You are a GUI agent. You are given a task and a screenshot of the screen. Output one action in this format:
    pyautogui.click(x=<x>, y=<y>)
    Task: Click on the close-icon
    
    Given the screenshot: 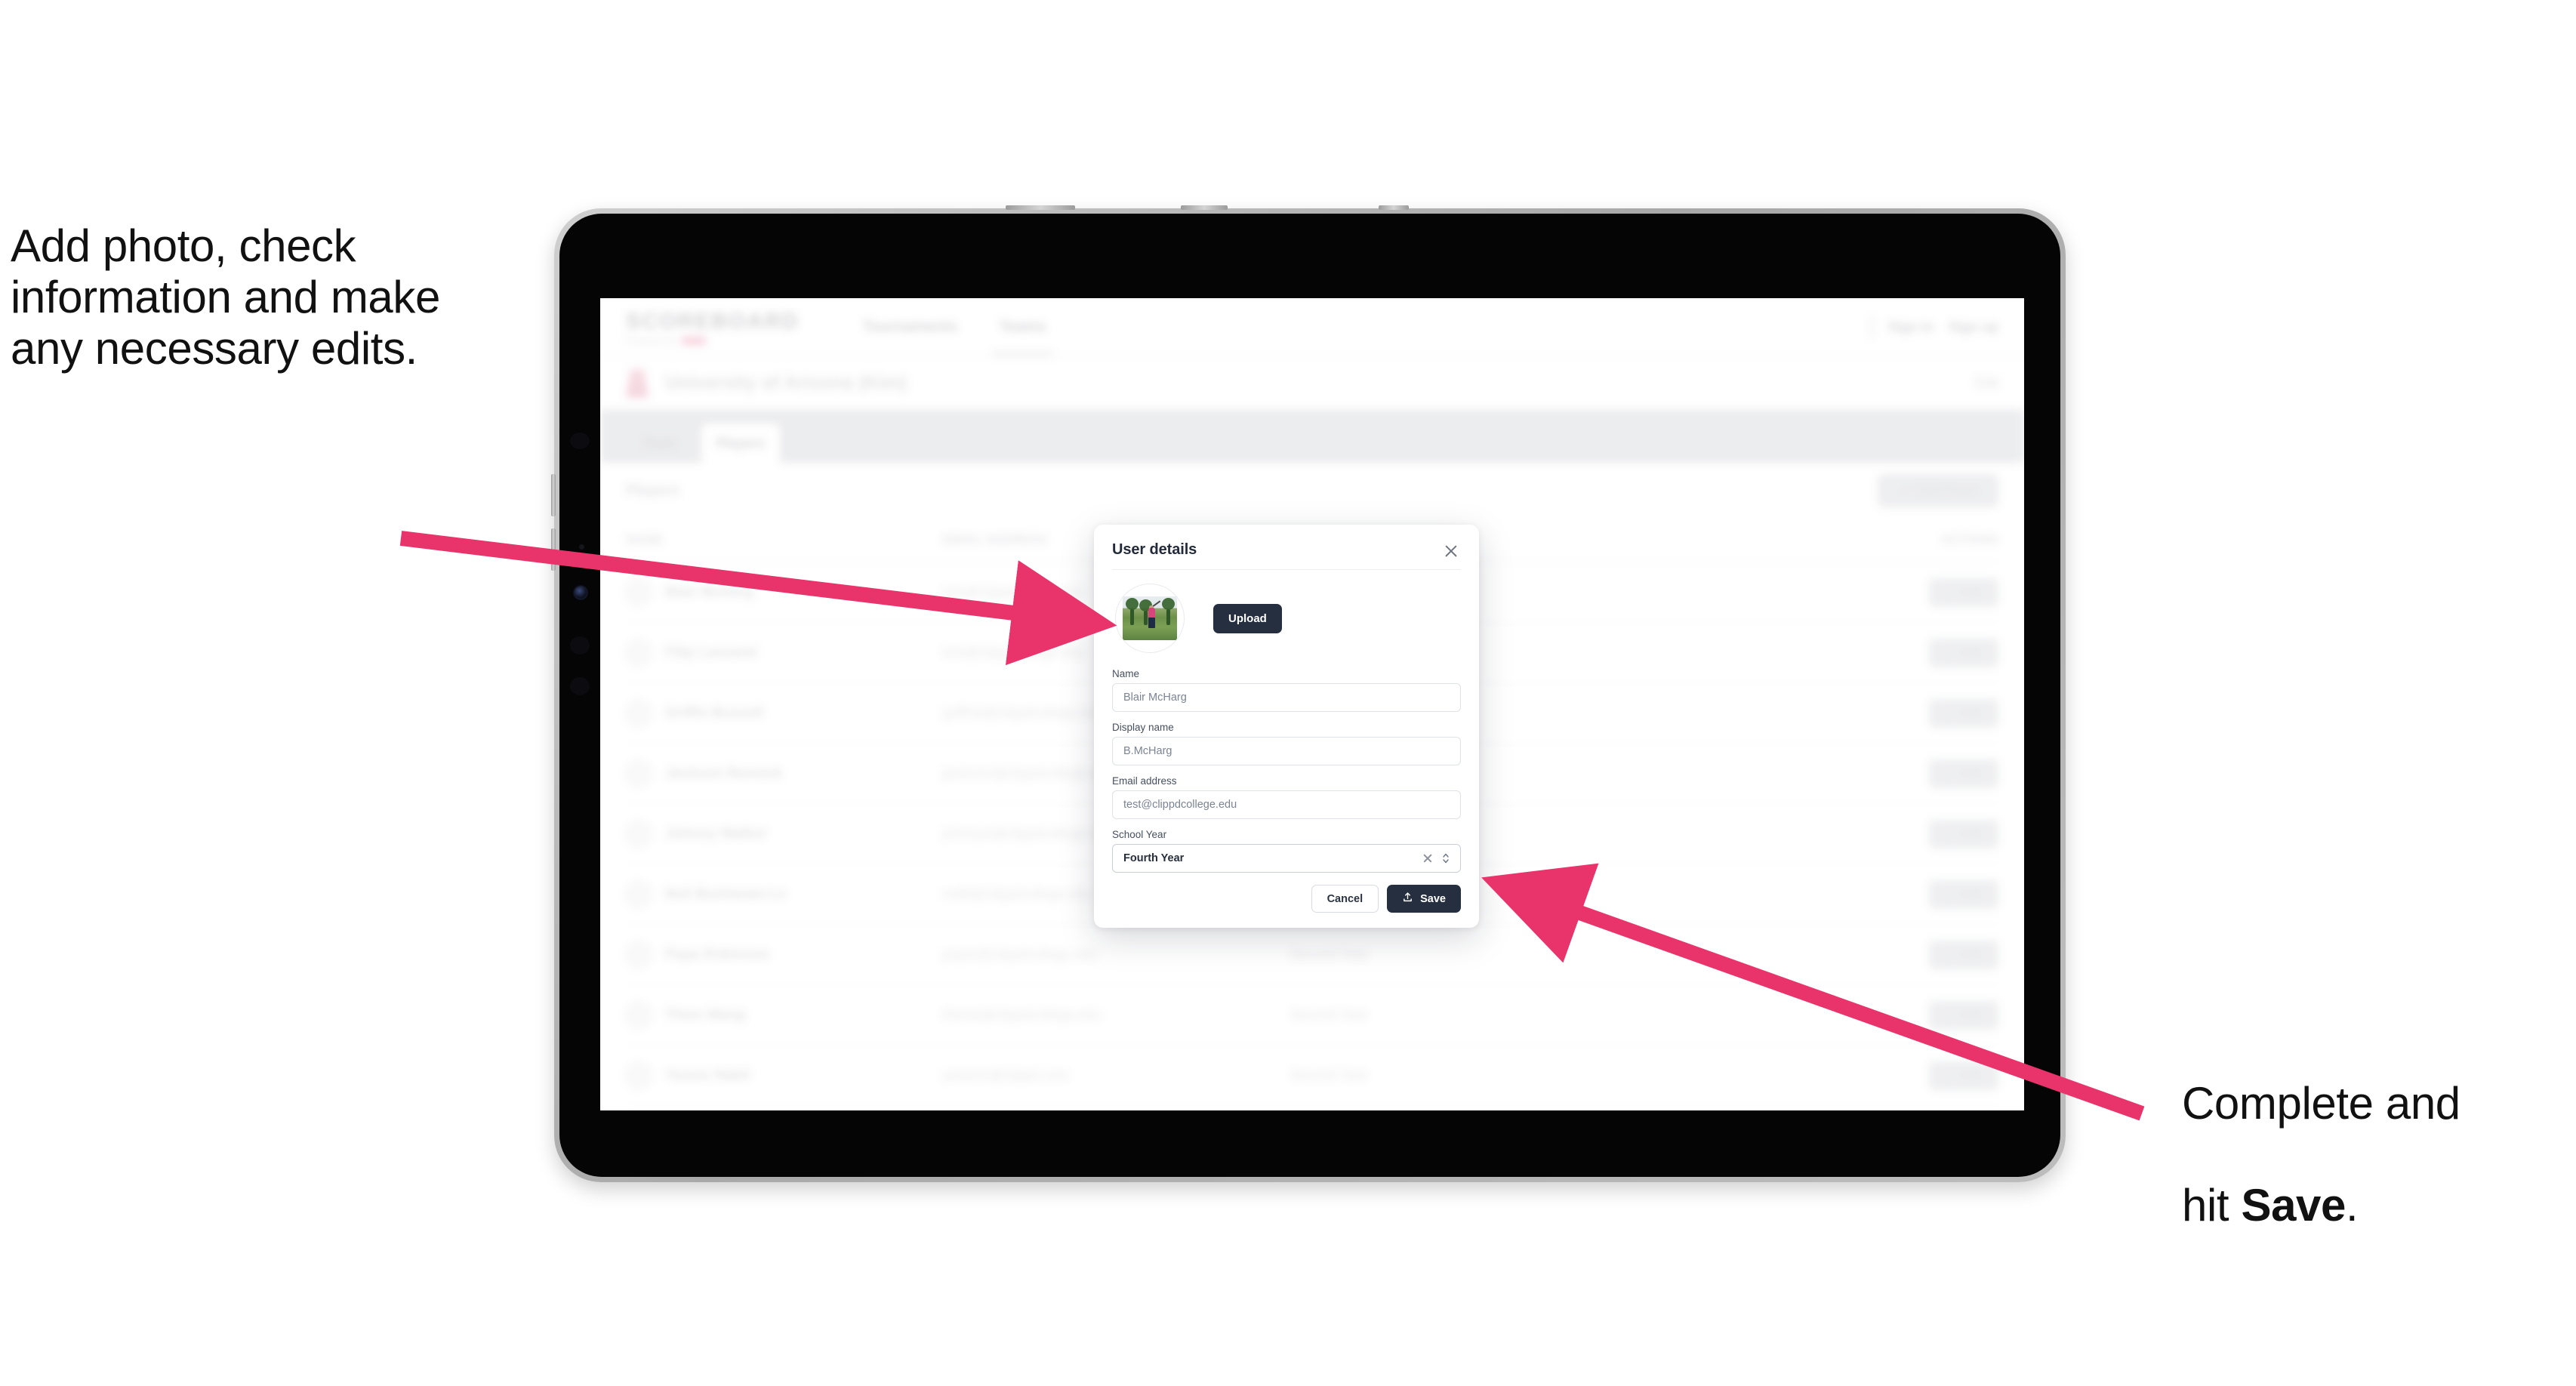 What is the action you would take?
    pyautogui.click(x=1451, y=551)
    